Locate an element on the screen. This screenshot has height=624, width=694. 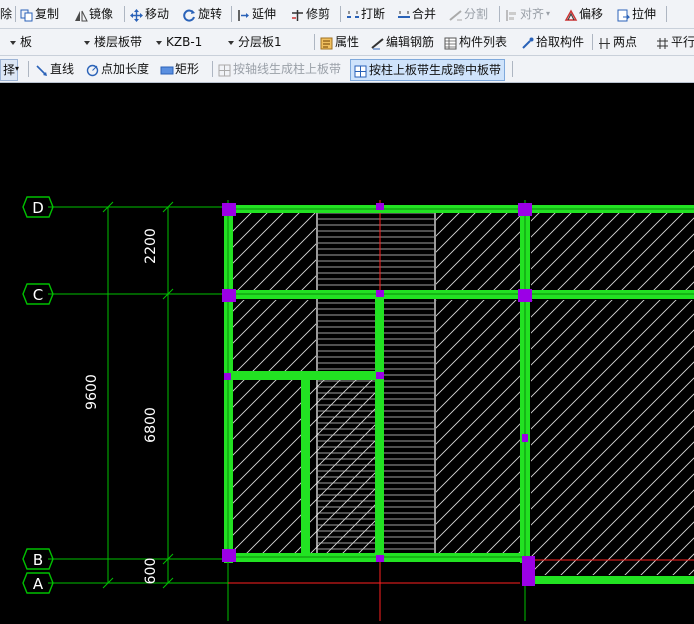
properties-label: 属性 is located at coordinates (347, 42).